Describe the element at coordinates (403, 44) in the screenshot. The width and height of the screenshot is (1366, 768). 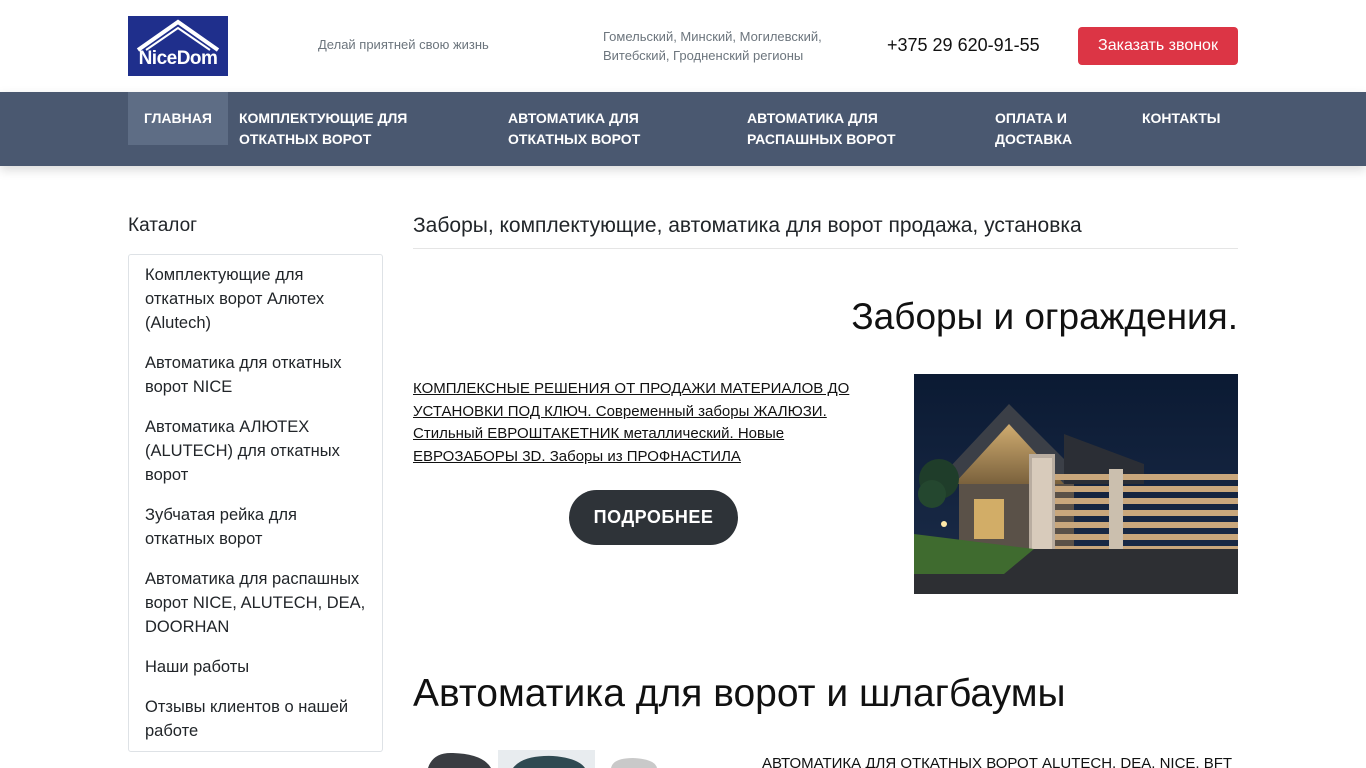
I see `slogan: Делай приятней свою жизнь` at that location.